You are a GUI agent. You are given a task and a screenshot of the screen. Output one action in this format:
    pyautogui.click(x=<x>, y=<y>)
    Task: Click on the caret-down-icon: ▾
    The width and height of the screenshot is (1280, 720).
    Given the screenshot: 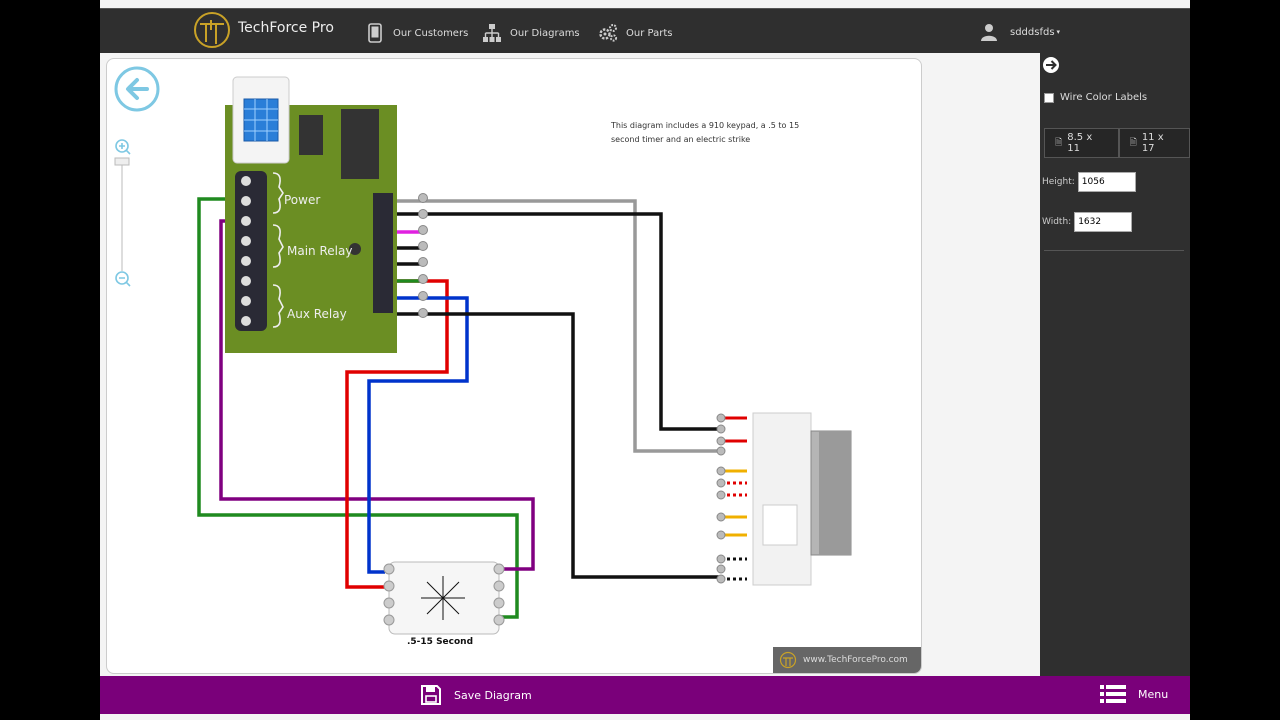 What is the action you would take?
    pyautogui.click(x=1058, y=32)
    